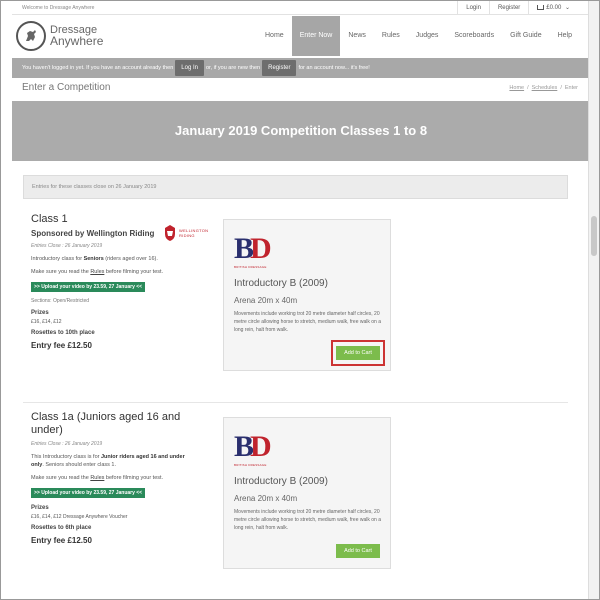  What do you see at coordinates (358, 353) in the screenshot?
I see `highlight-box` at bounding box center [358, 353].